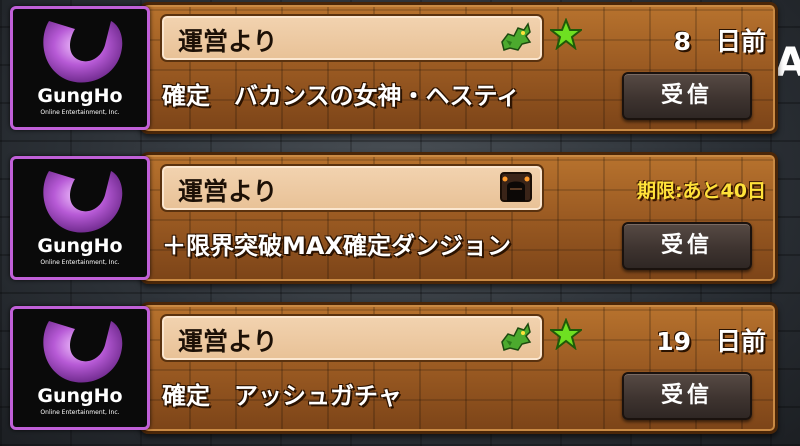 This screenshot has width=800, height=446. I want to click on mail-title: 確定 アッシュガチャ, so click(282, 396).